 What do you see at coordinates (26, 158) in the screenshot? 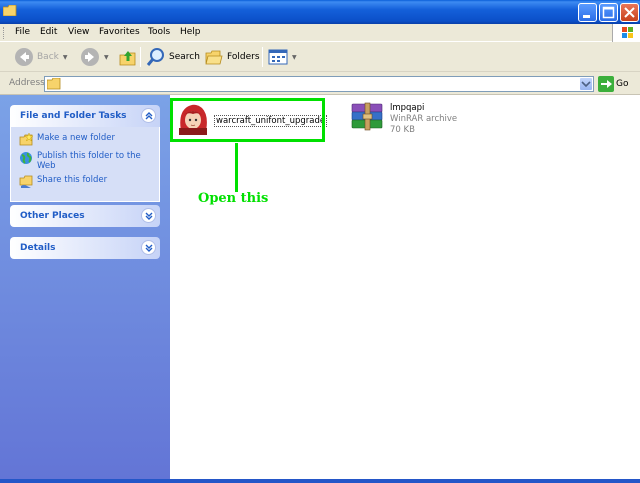
I see `globe-icon` at bounding box center [26, 158].